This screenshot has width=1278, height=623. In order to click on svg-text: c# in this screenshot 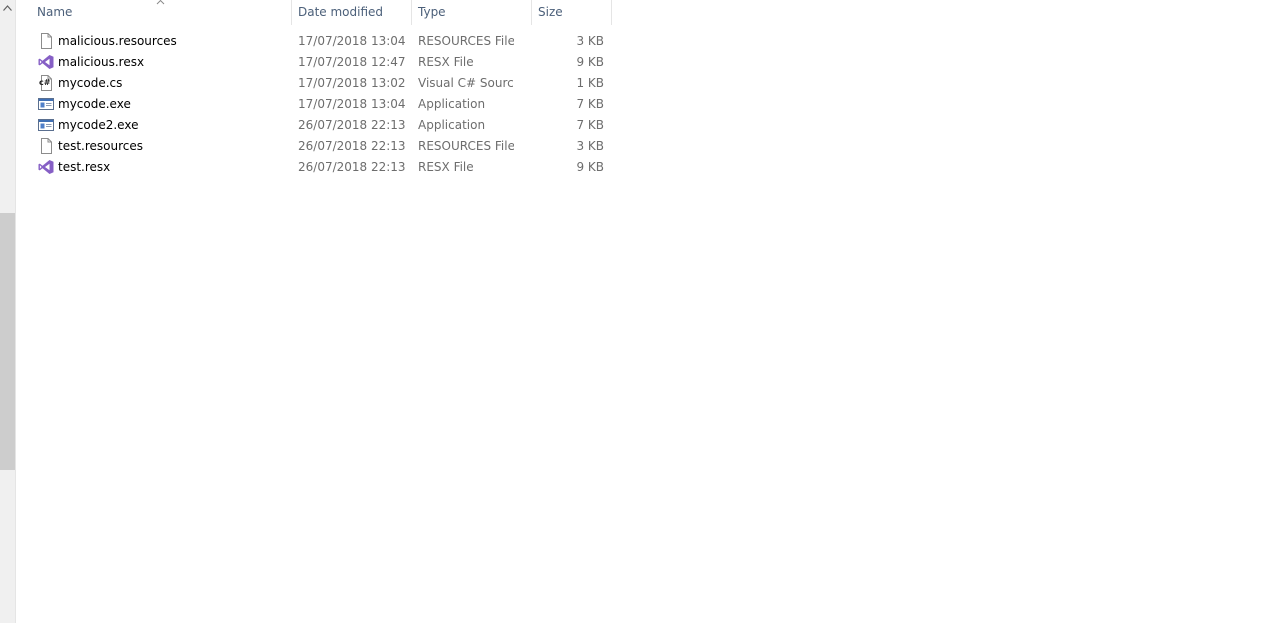, I will do `click(45, 82)`.